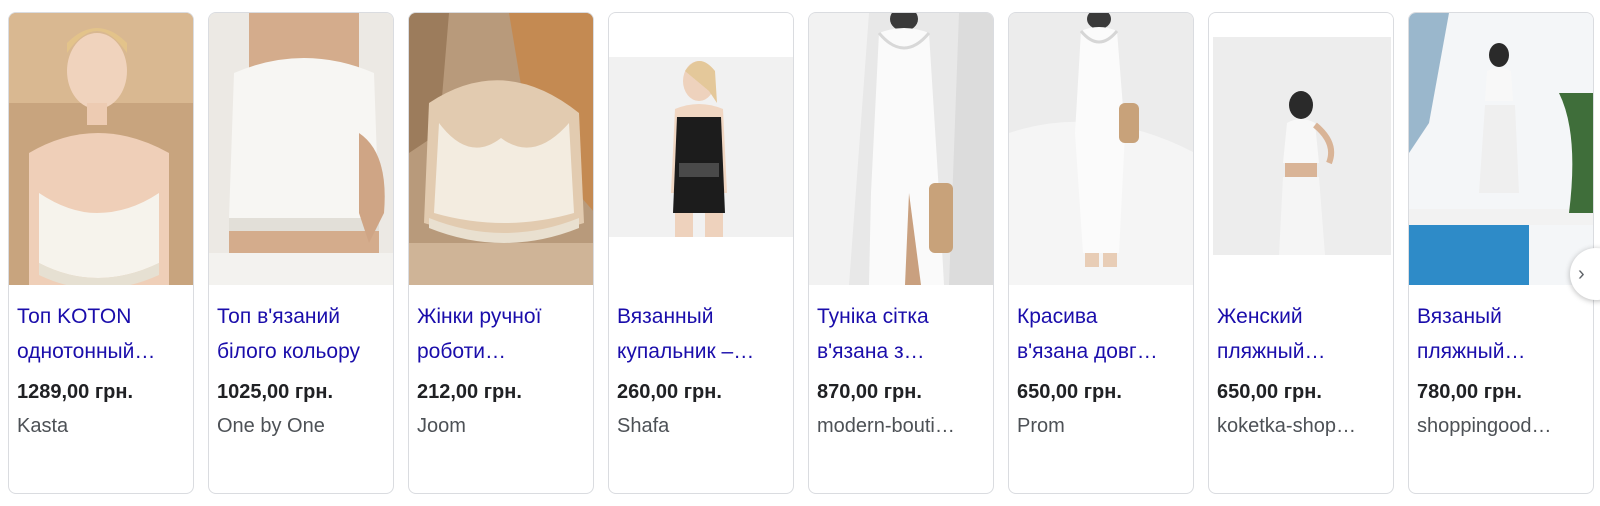 The image size is (1600, 506). I want to click on knit-top-photo-icon, so click(301, 149).